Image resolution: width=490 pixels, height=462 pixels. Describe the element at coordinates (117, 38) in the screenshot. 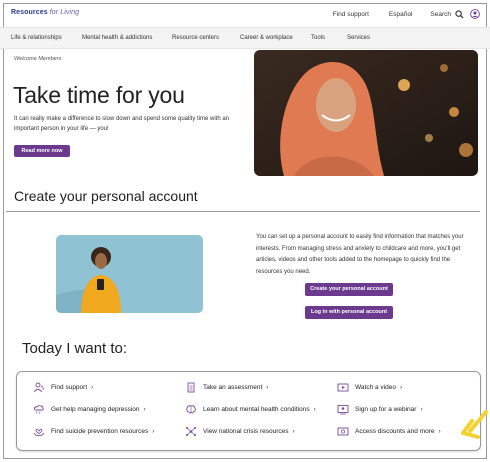

I see `nav-item-mental-health: Mental health & addictions` at that location.